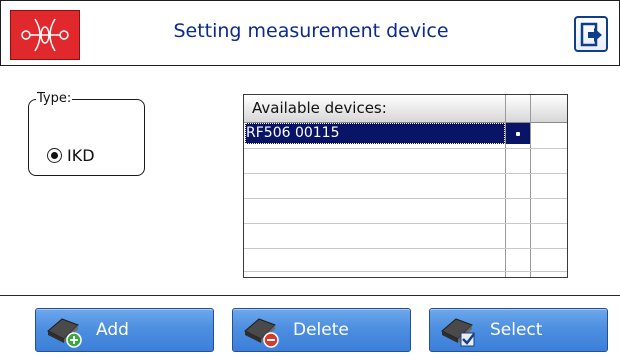  What do you see at coordinates (530, 186) in the screenshot?
I see `column-divider` at bounding box center [530, 186].